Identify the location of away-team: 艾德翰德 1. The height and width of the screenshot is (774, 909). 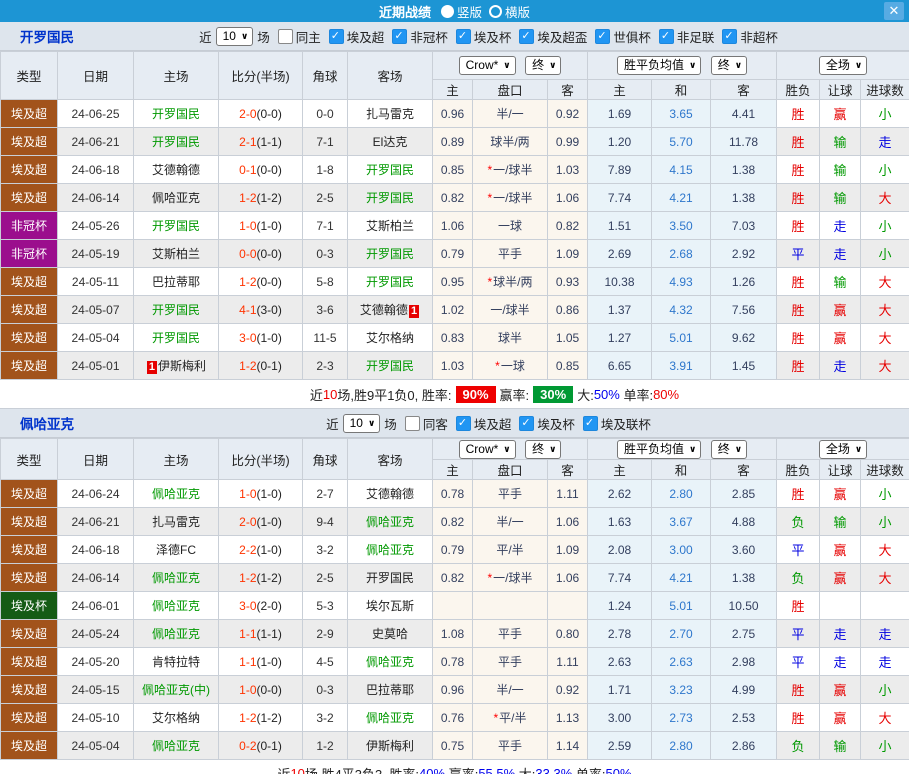
(390, 309).